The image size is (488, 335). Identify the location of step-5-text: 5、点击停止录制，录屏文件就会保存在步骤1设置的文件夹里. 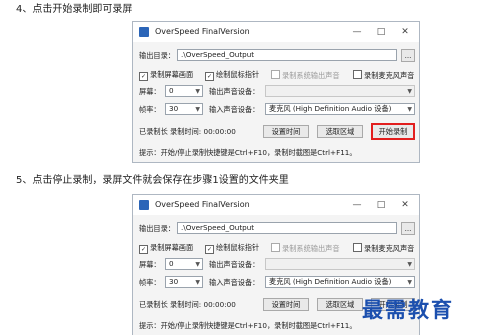
(152, 180).